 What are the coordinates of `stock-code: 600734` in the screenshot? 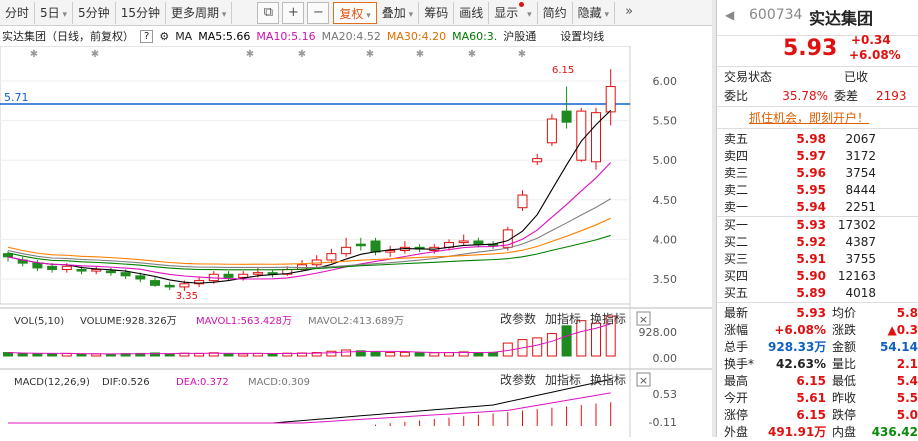 It's located at (776, 15).